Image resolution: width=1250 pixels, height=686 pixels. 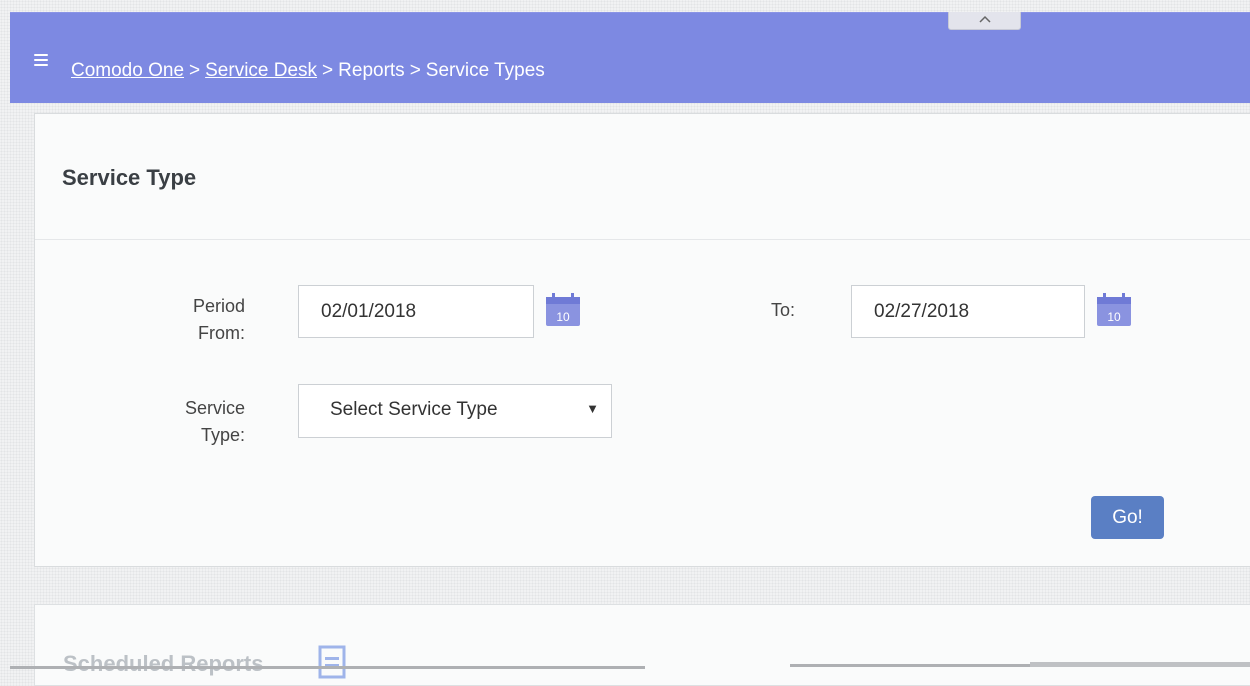 What do you see at coordinates (968, 311) in the screenshot?
I see `to-input` at bounding box center [968, 311].